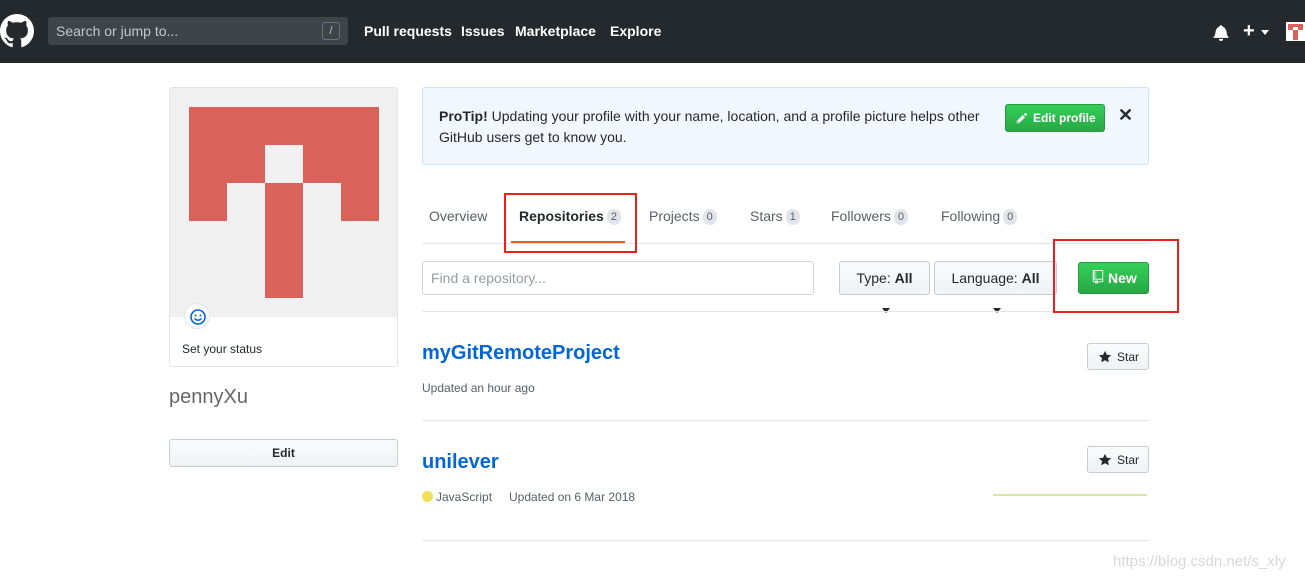 The image size is (1305, 581). What do you see at coordinates (884, 287) in the screenshot?
I see `type-filter-select: Type: All` at bounding box center [884, 287].